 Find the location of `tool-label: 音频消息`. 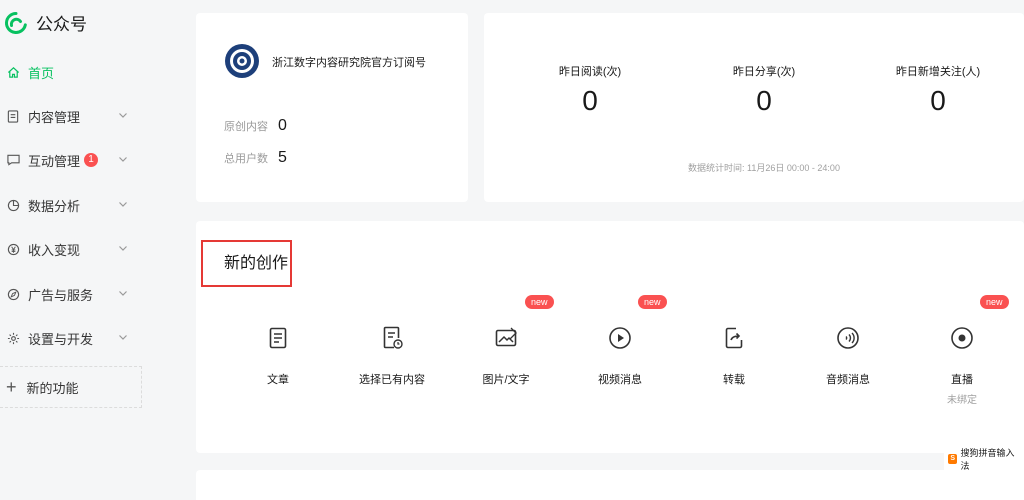

tool-label: 音频消息 is located at coordinates (848, 380).